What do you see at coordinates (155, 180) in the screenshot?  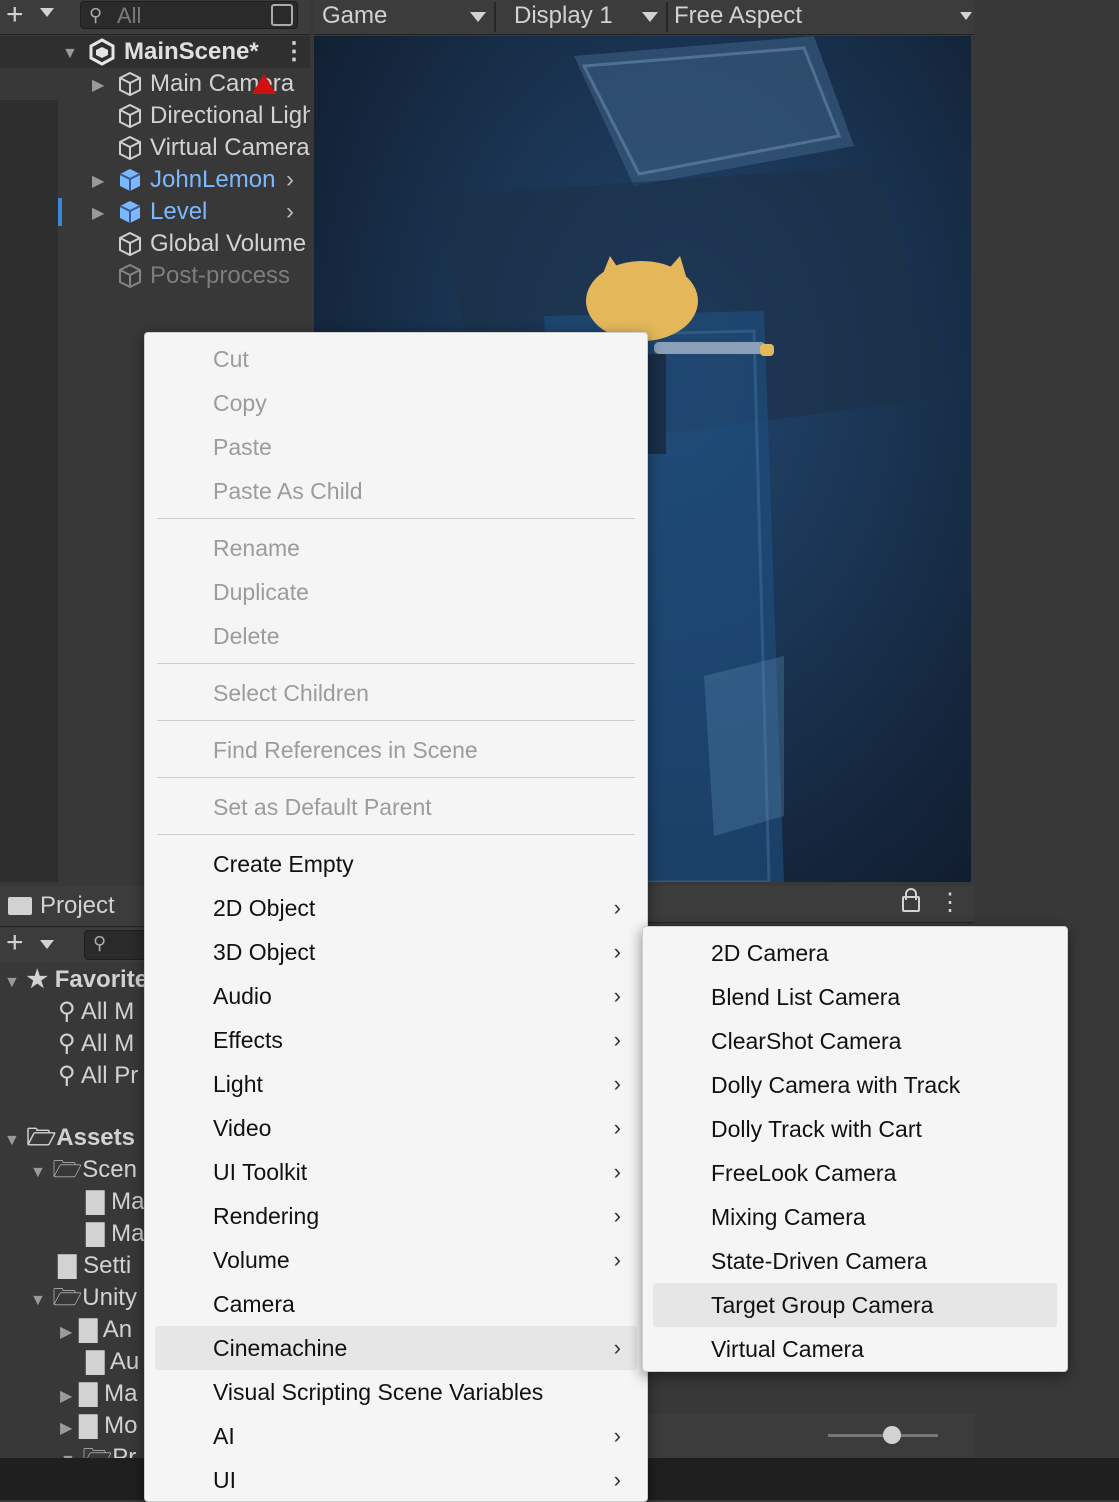 I see `hierarchy-item-johnlemon: ▶ JohnLemon ›` at bounding box center [155, 180].